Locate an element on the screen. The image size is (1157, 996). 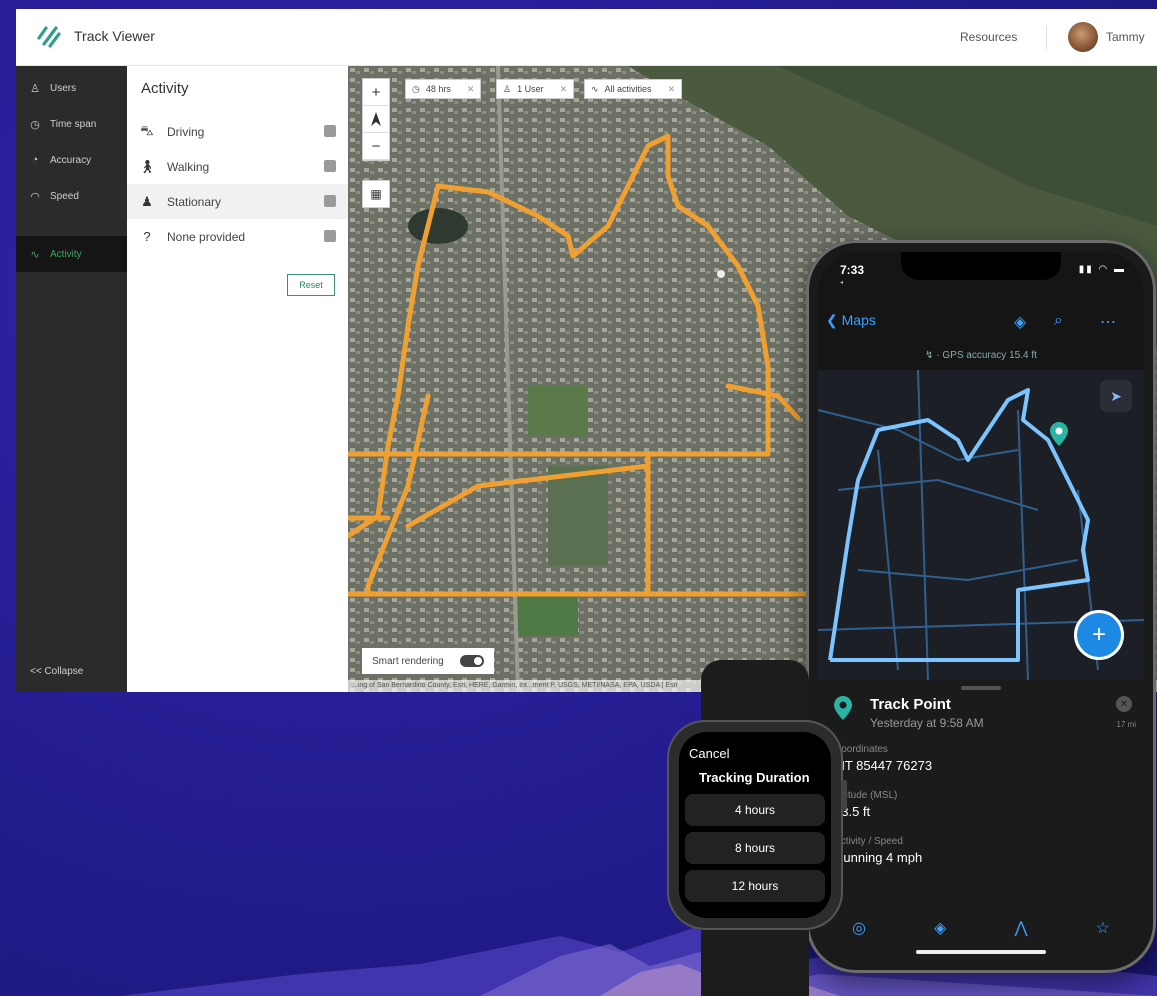
activity-row-none-provided: ? None provided is located at coordinates (237, 236).